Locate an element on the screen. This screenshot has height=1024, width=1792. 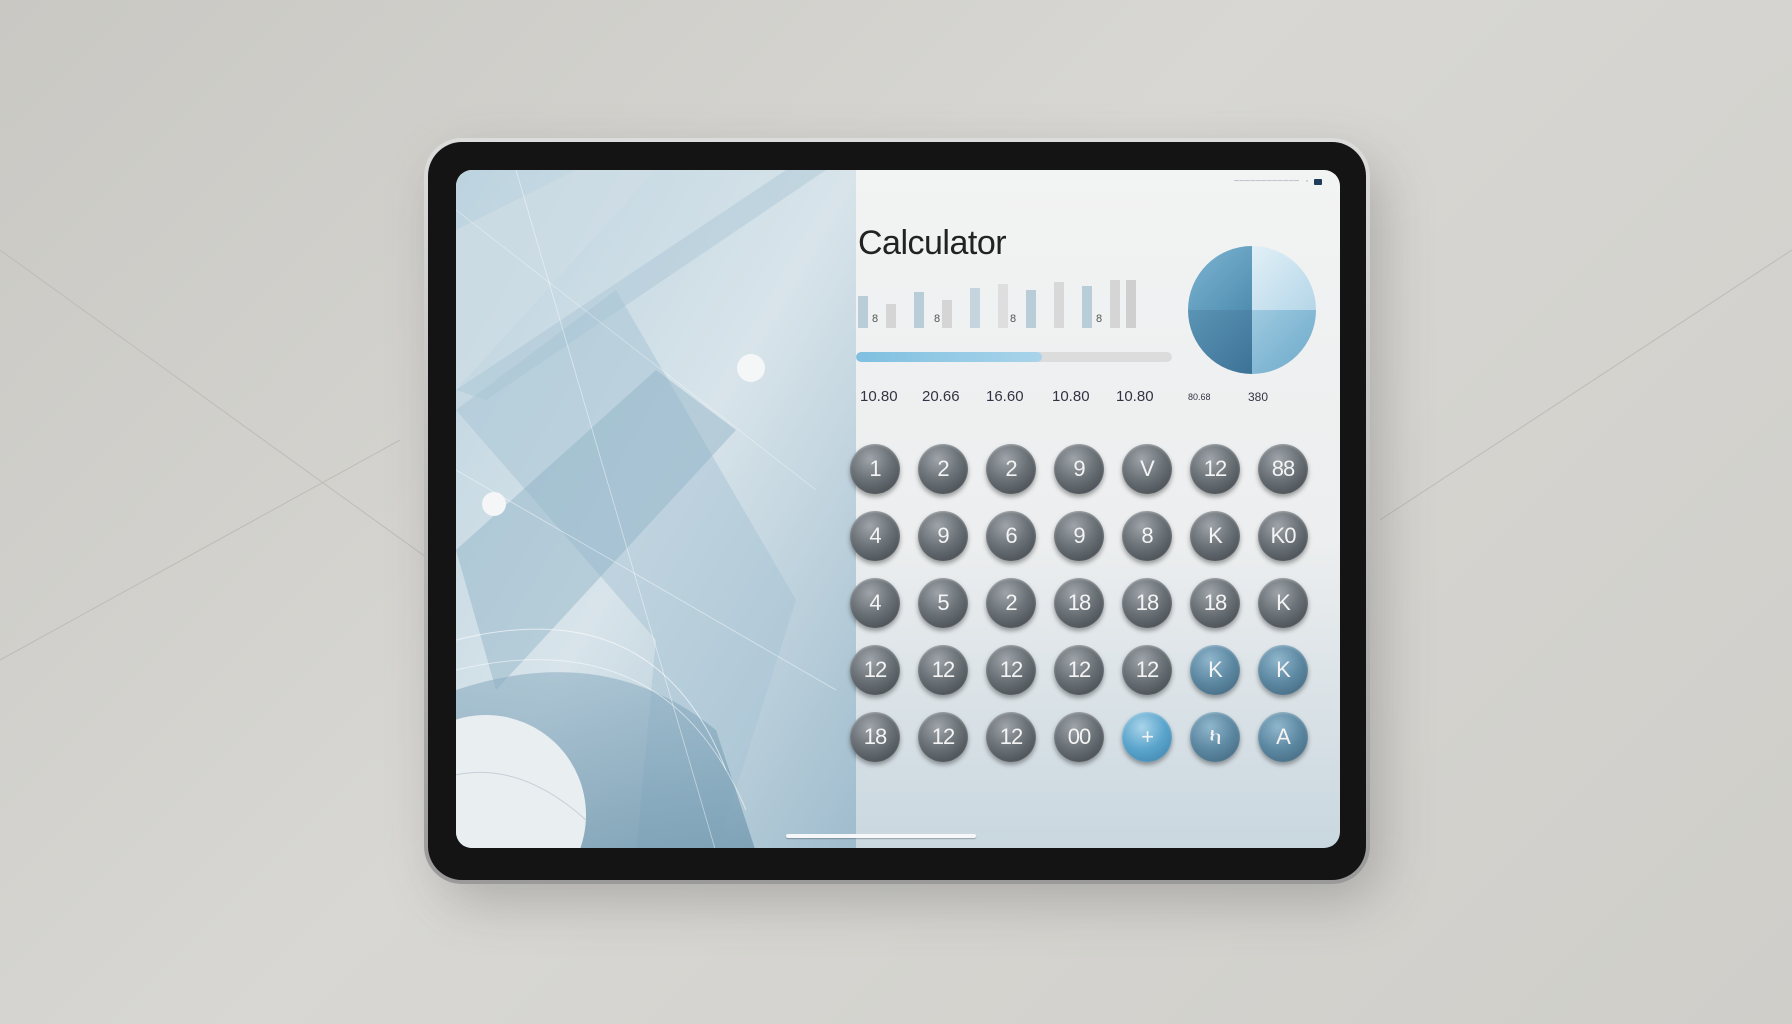
keypad-key-r1-c5: V is located at coordinates (1147, 469).